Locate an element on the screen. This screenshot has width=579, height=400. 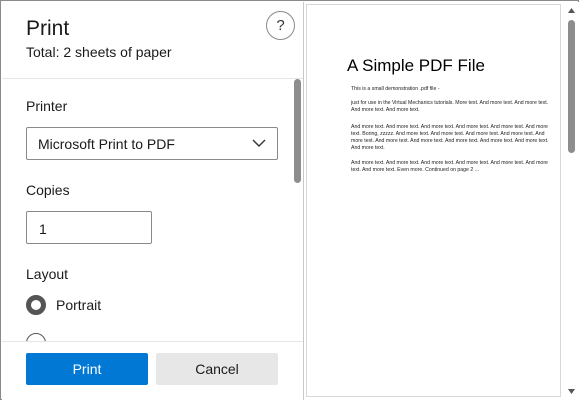
cancel-button: Cancel is located at coordinates (217, 369).